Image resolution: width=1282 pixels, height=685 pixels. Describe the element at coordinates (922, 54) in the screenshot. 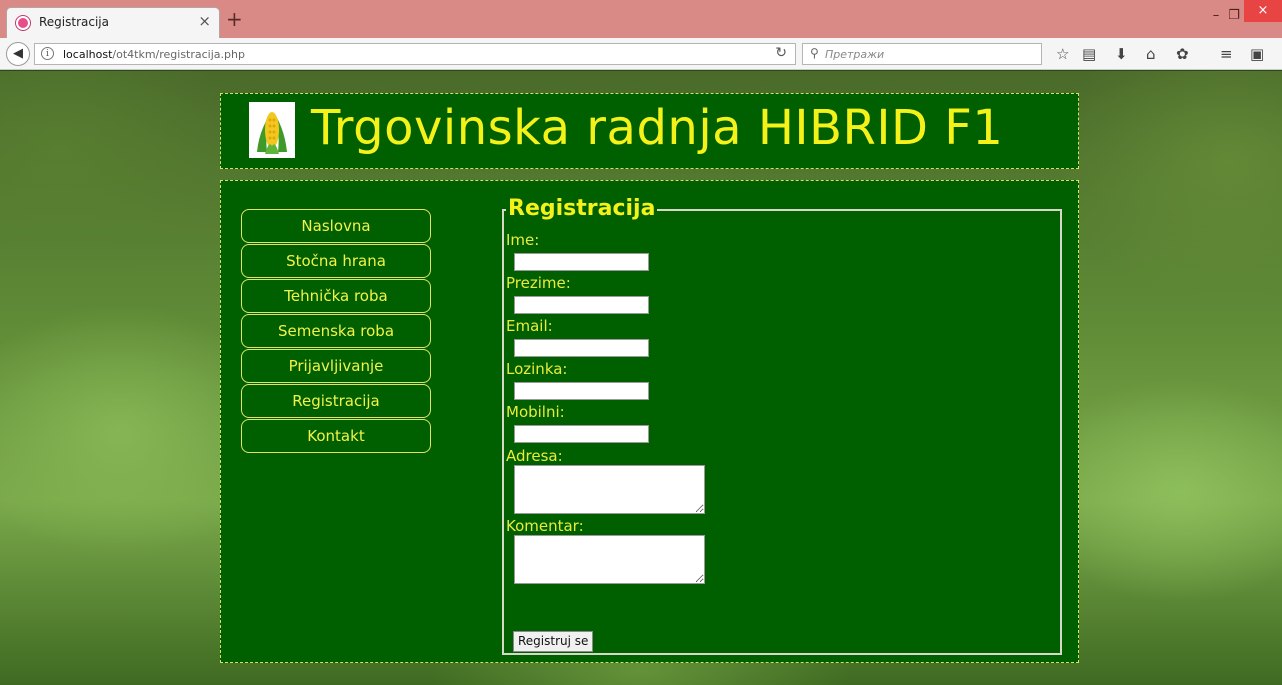

I see `search-bar: ⚲ Претражи` at that location.